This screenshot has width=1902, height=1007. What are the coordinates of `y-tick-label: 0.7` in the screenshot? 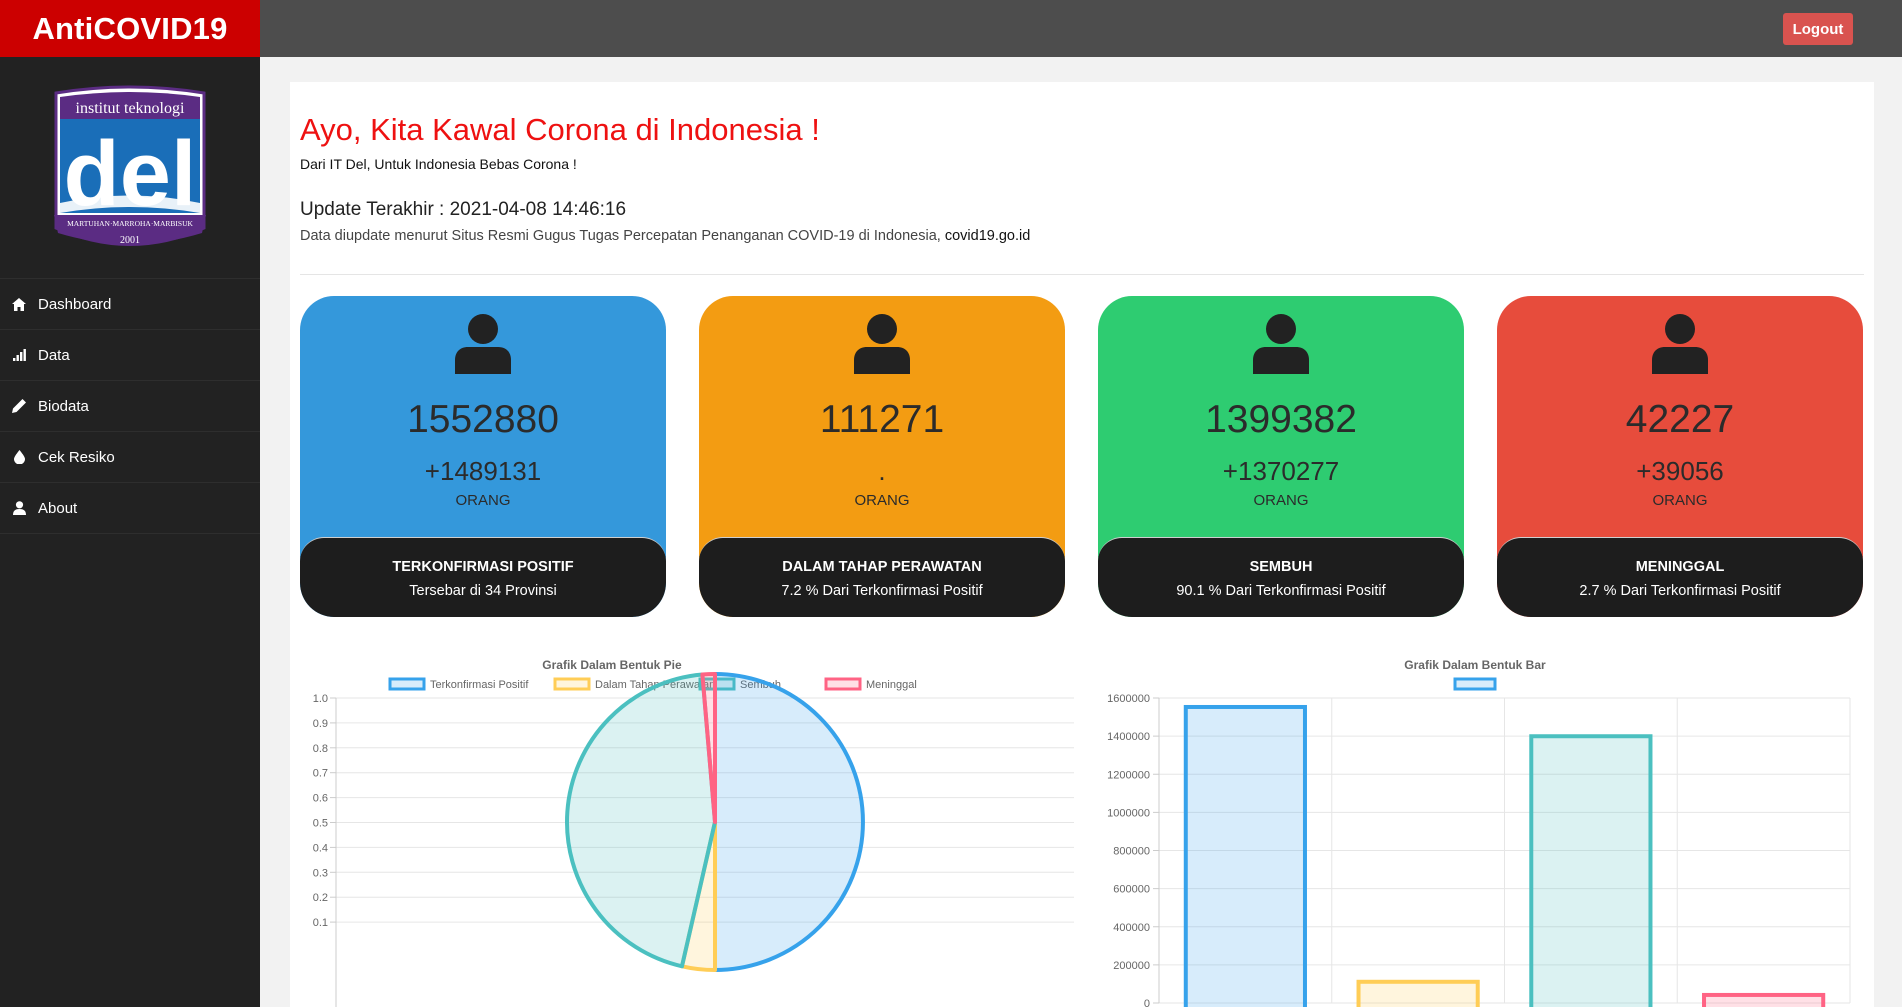 It's located at (320, 774).